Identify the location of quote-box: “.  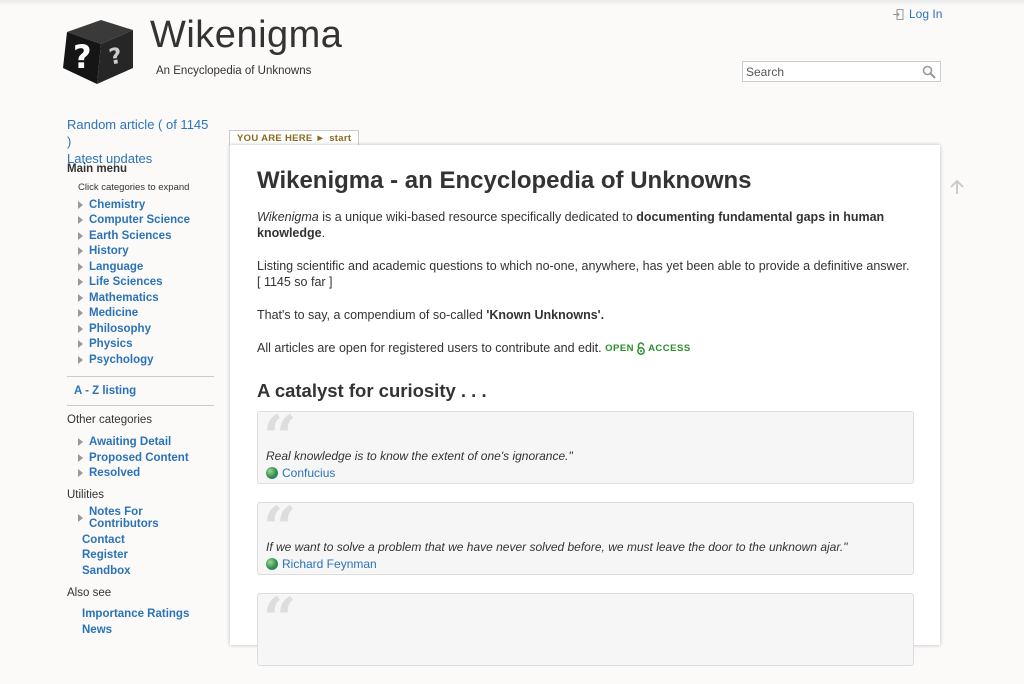
(585, 625).